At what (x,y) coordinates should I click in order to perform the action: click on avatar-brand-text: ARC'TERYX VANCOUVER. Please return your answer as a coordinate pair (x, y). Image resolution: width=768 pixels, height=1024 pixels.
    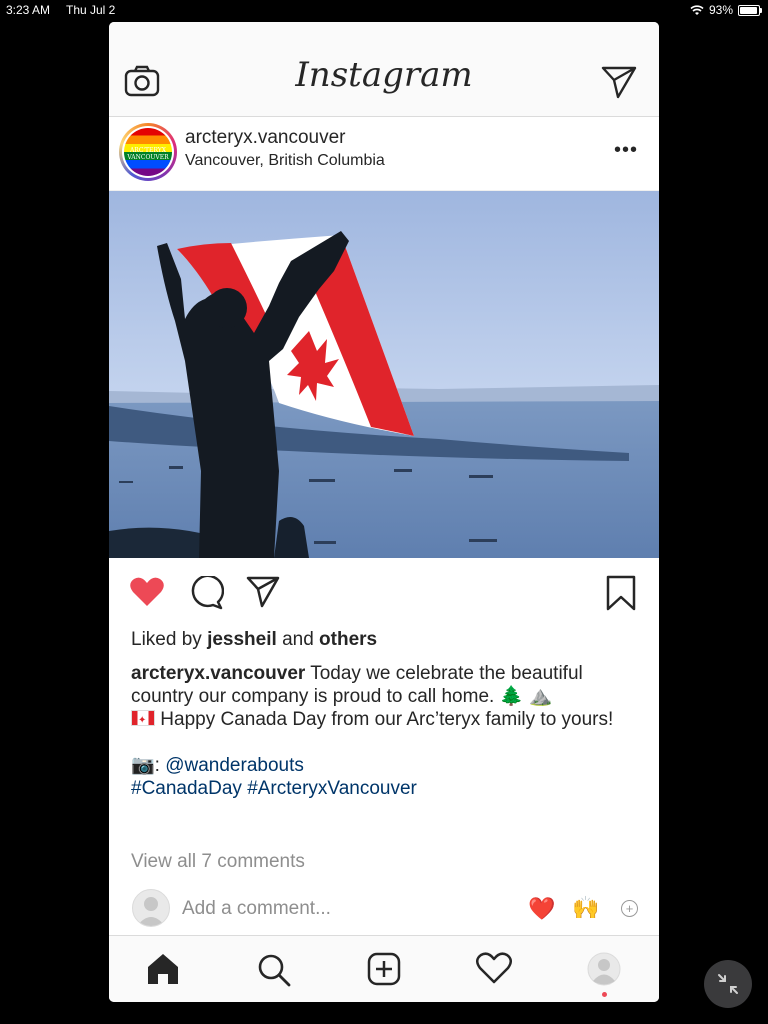
    Looking at the image, I should click on (148, 154).